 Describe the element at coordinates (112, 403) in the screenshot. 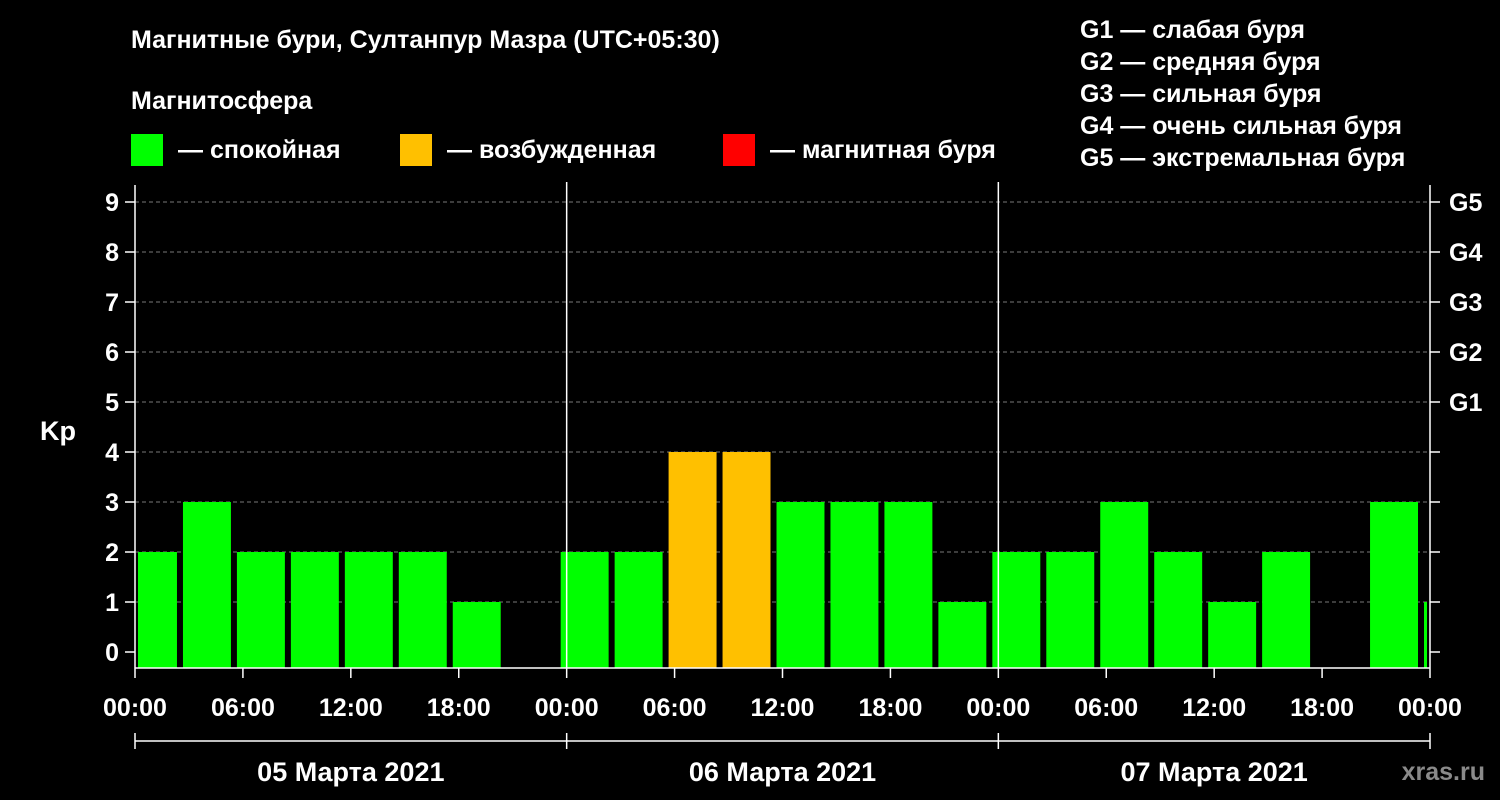

I see `y-tick-label-5: 5` at that location.